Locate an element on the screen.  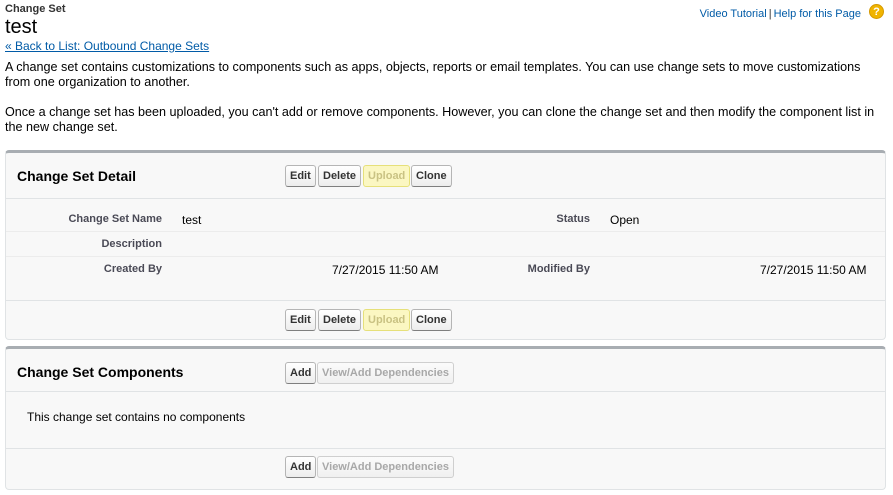
help-for-page-link: Help for this Page is located at coordinates (817, 14).